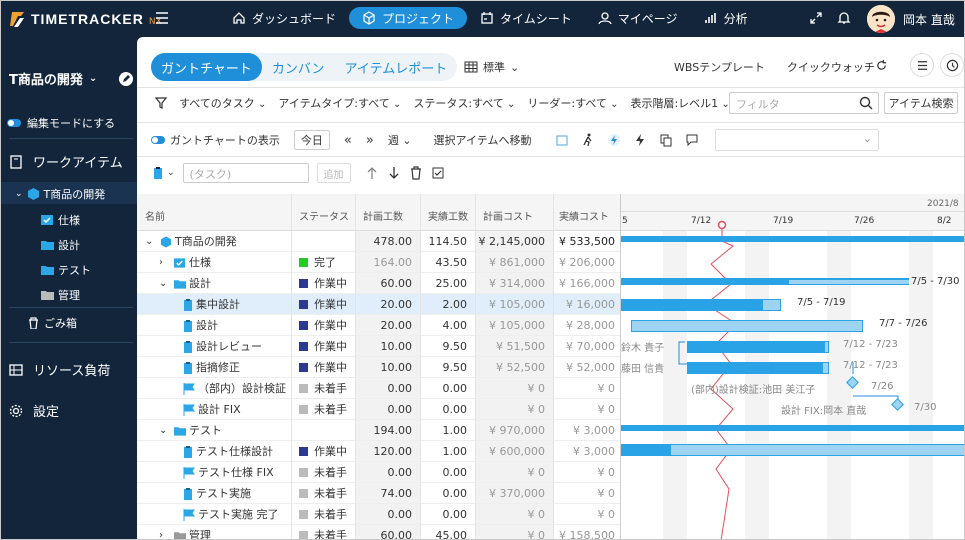 The width and height of the screenshot is (965, 540). What do you see at coordinates (821, 302) in the screenshot?
I see `gantt-label: 7/5 - 7/19` at bounding box center [821, 302].